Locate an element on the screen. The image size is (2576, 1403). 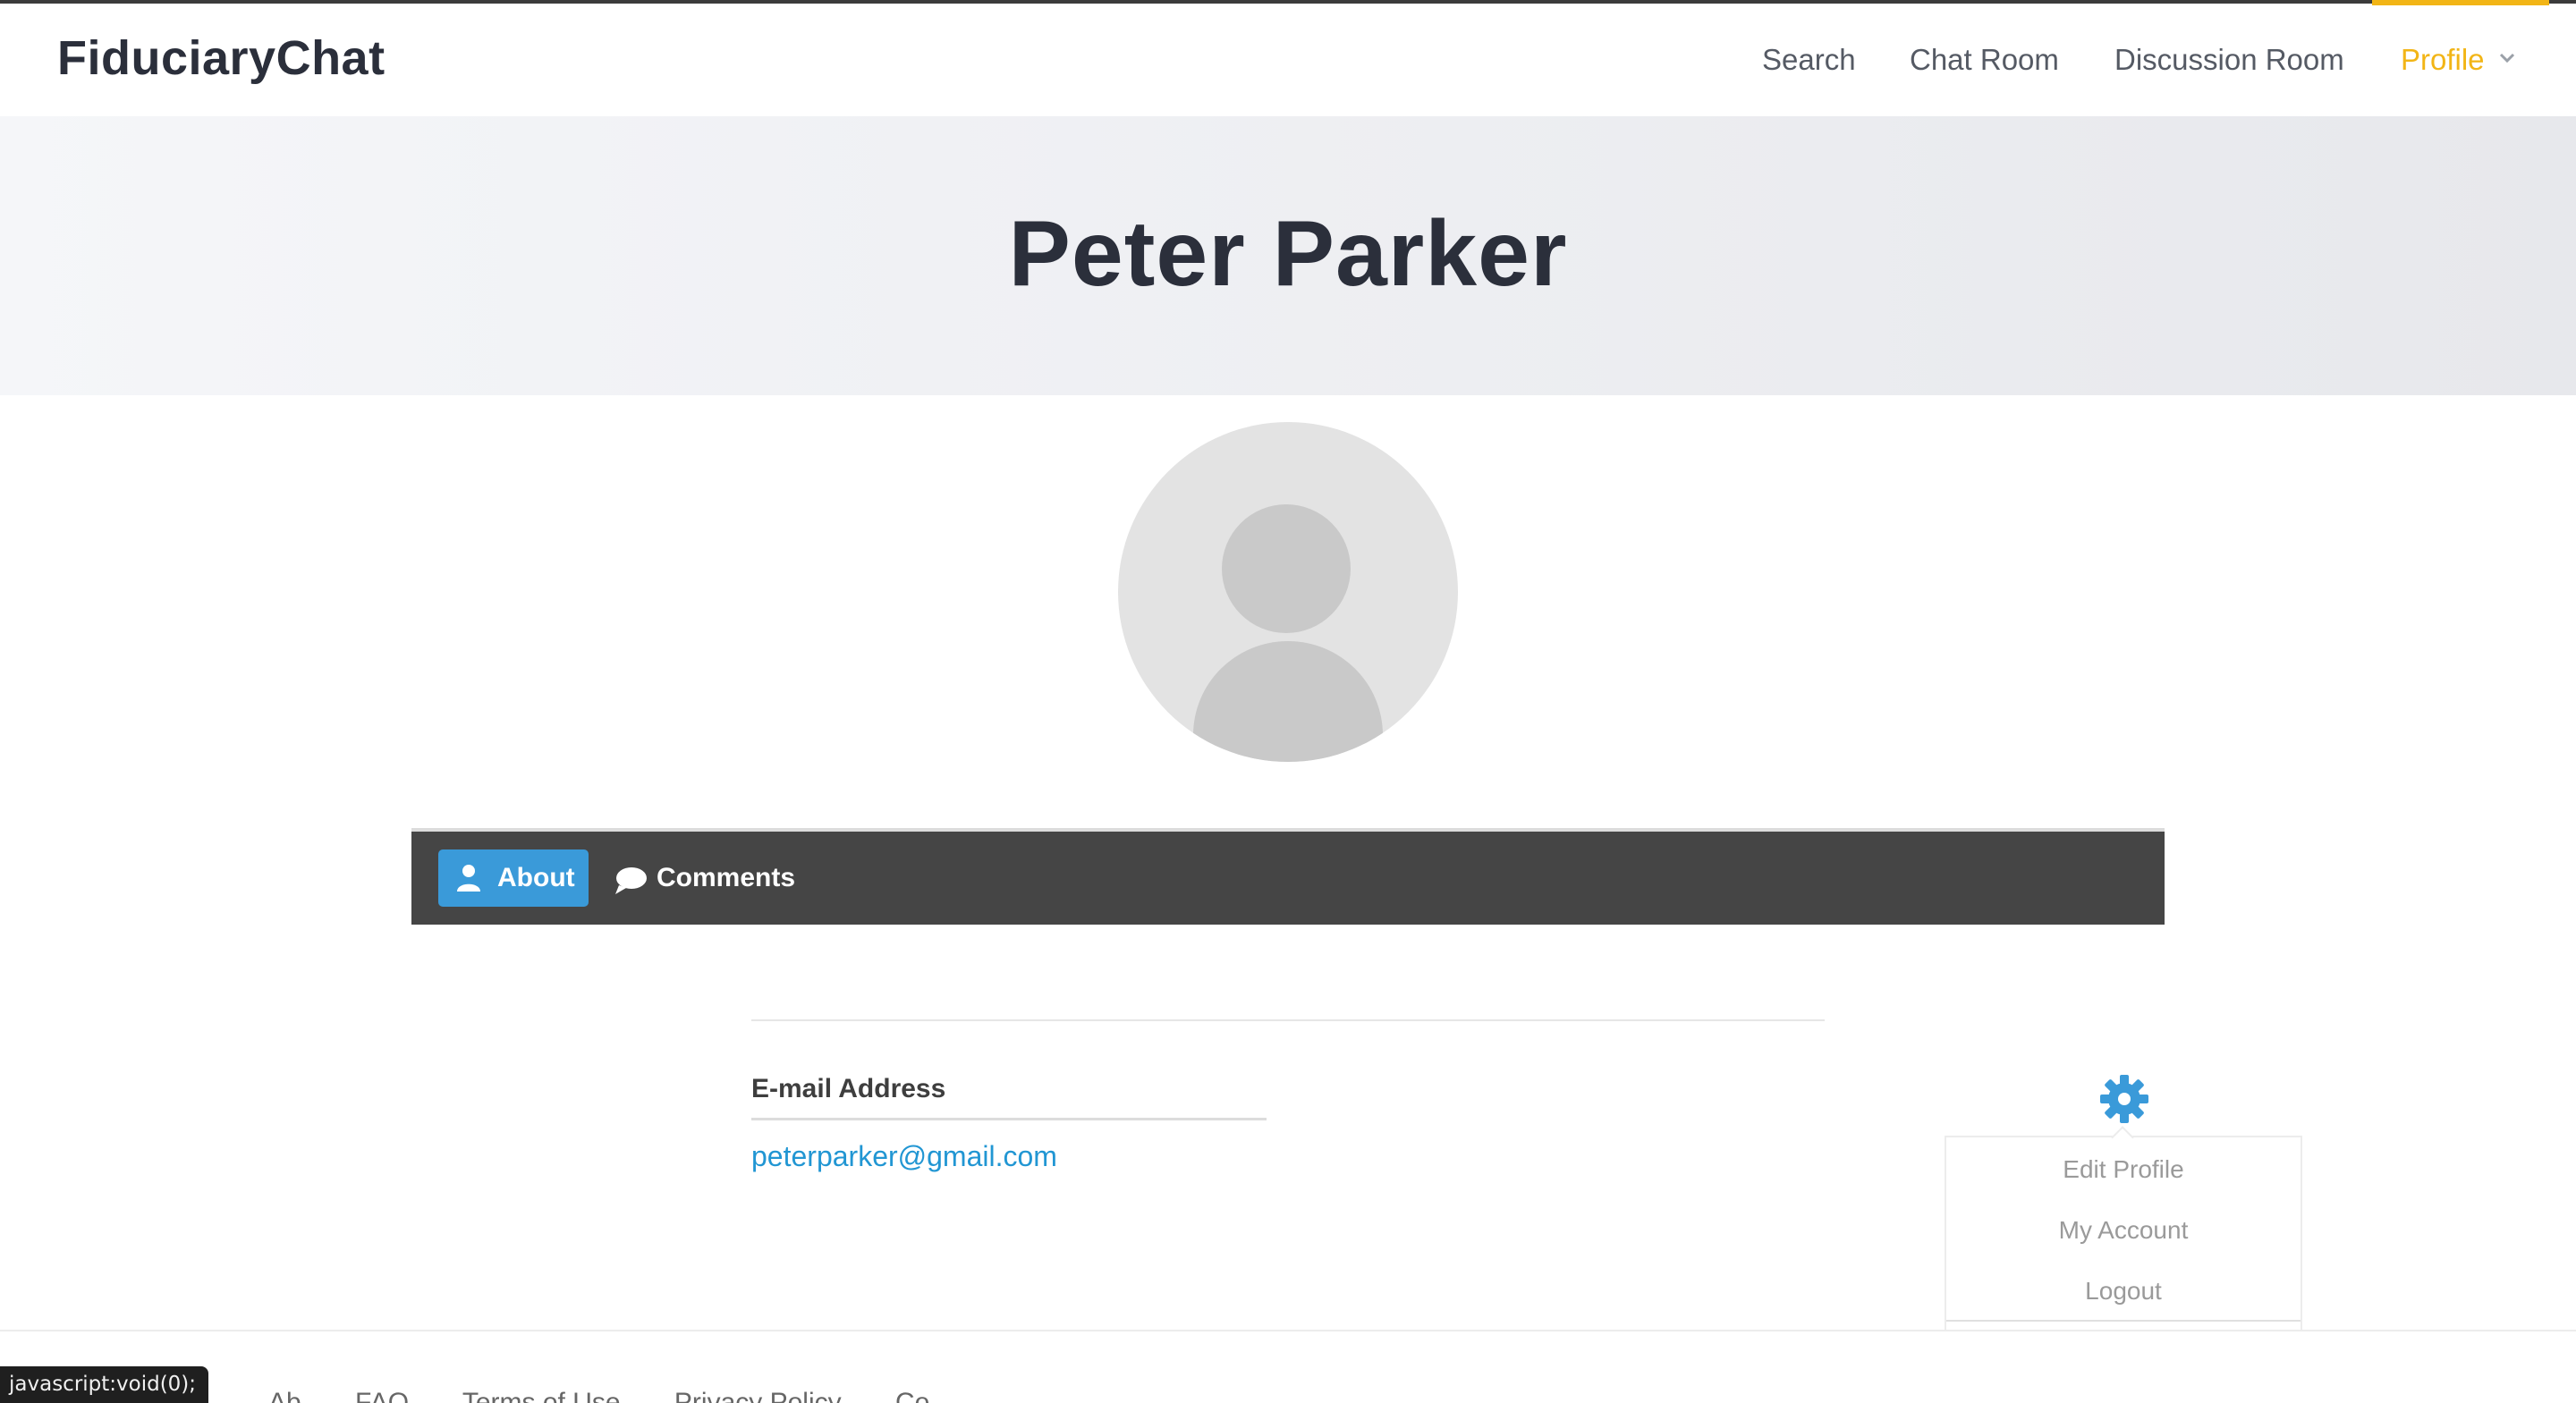
avatar is located at coordinates (1288, 592).